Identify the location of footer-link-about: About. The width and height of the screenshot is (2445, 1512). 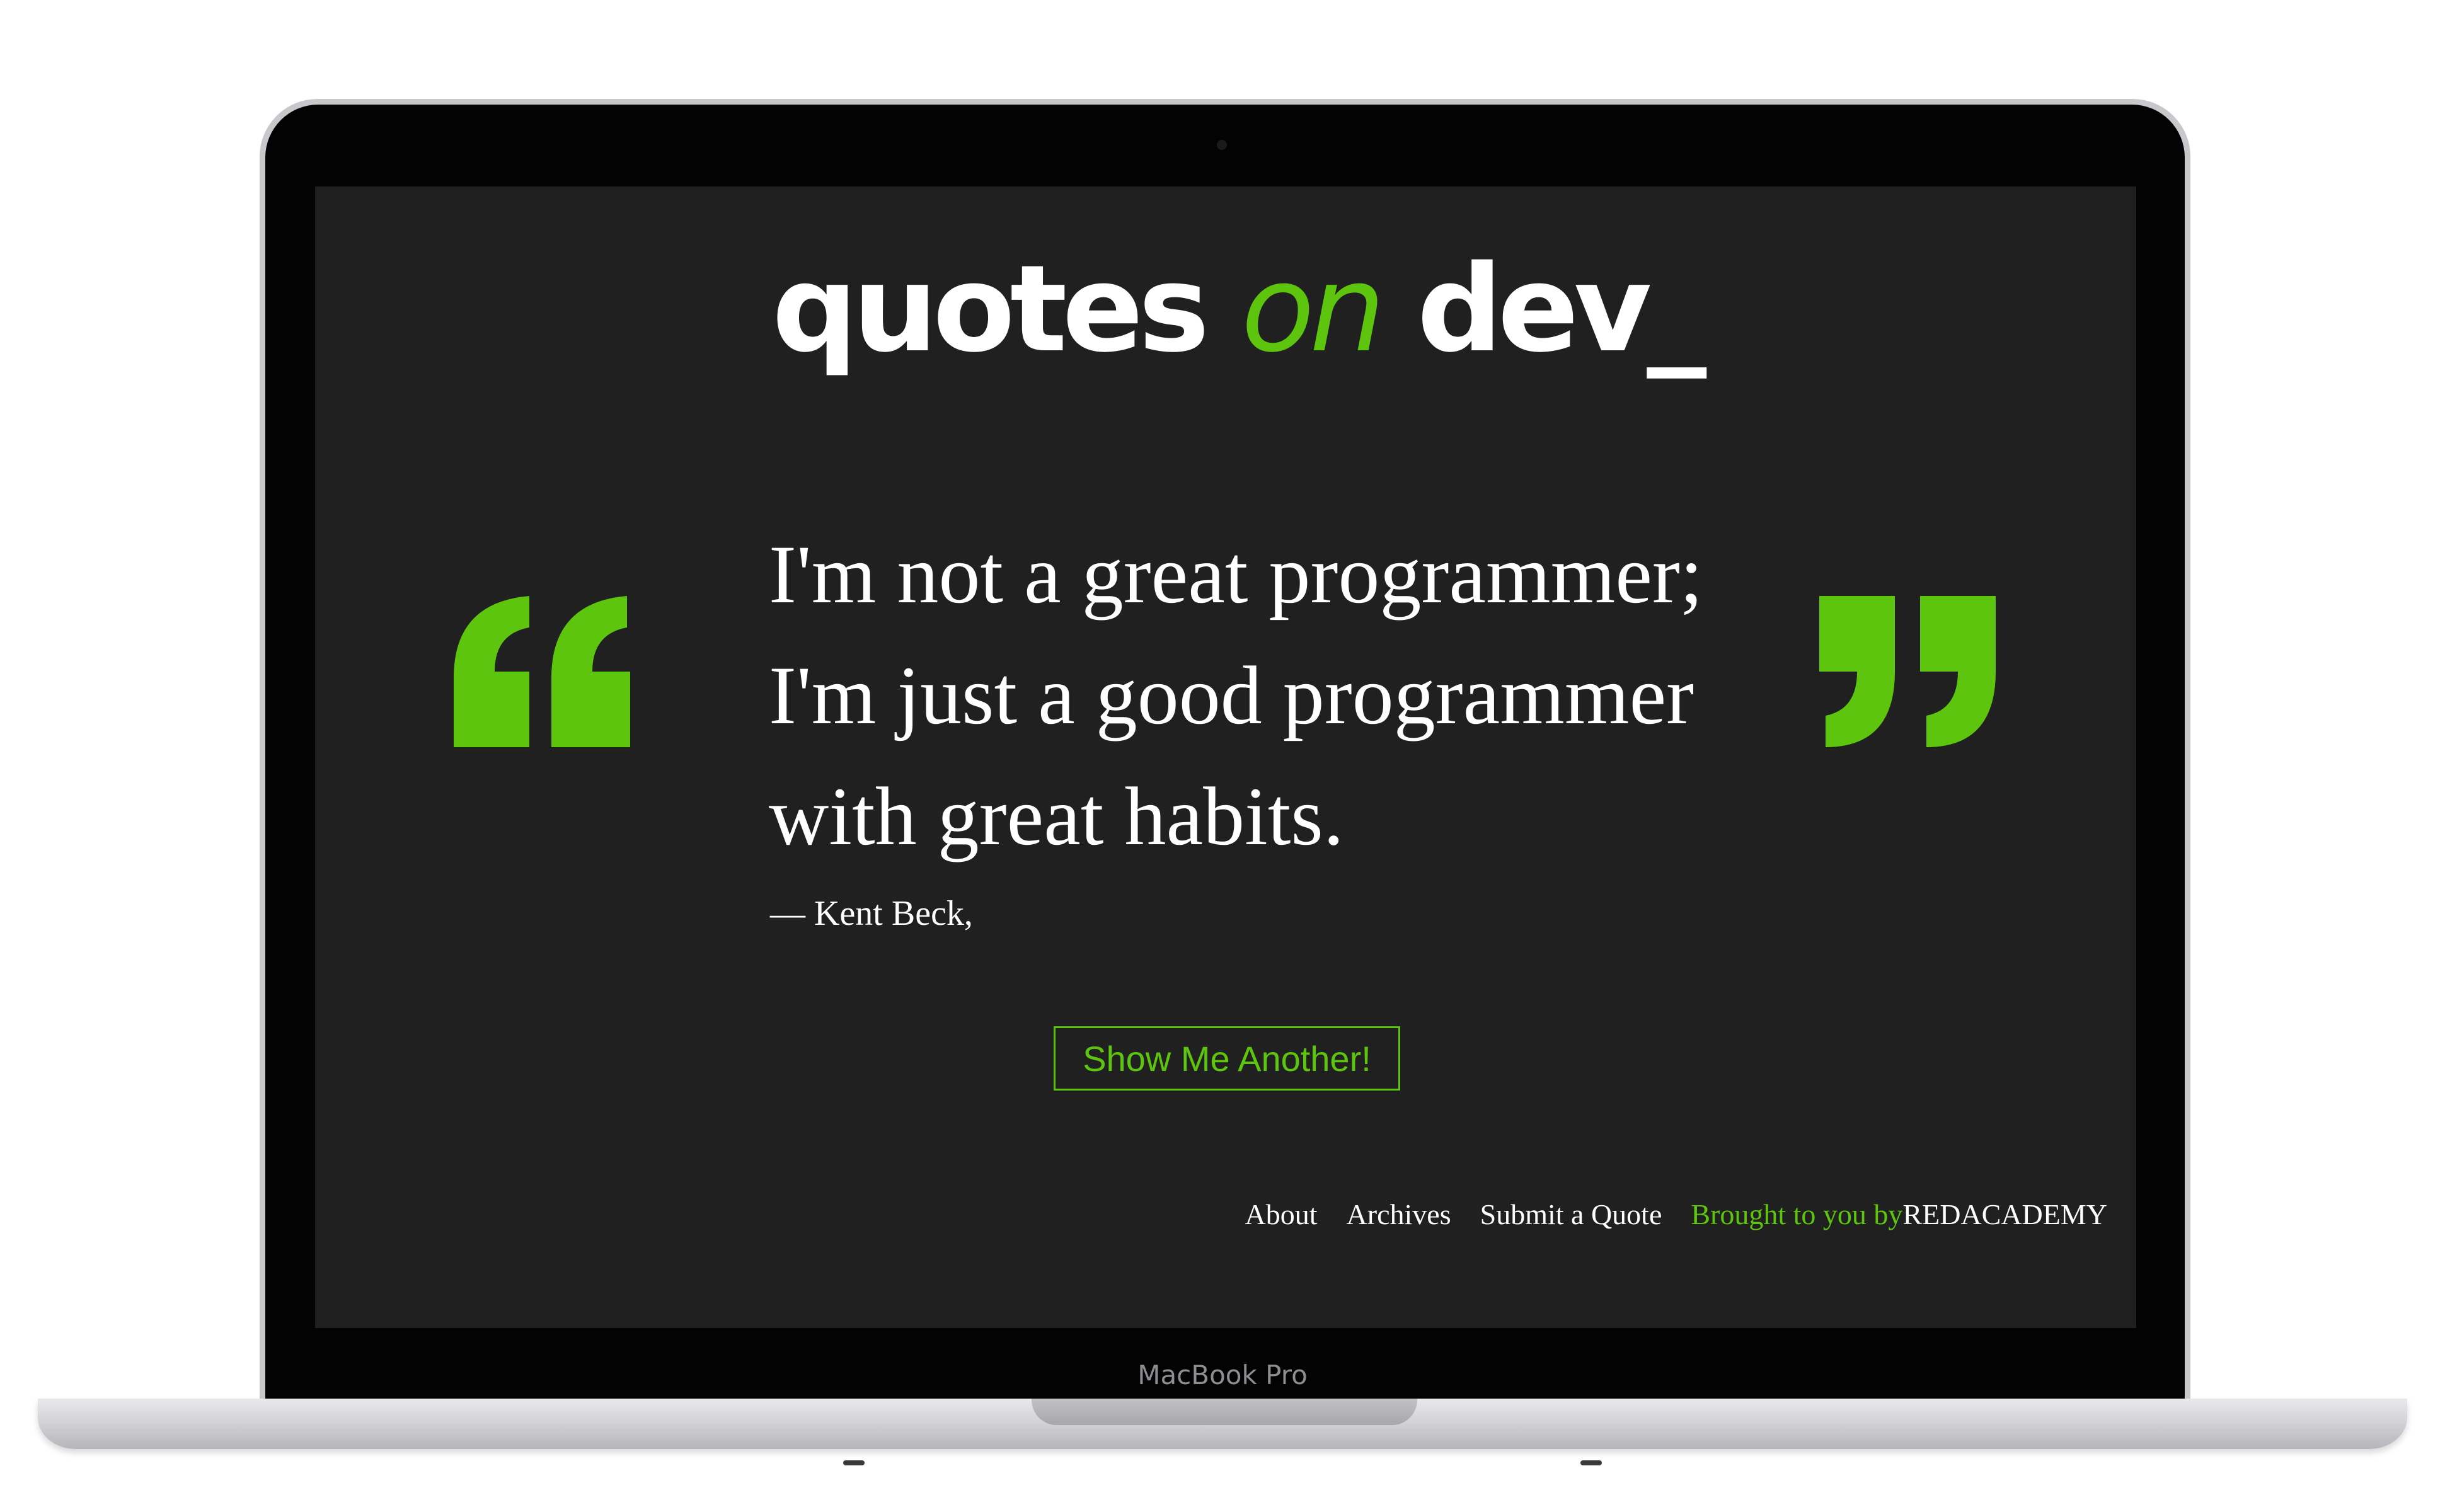
(1281, 1214).